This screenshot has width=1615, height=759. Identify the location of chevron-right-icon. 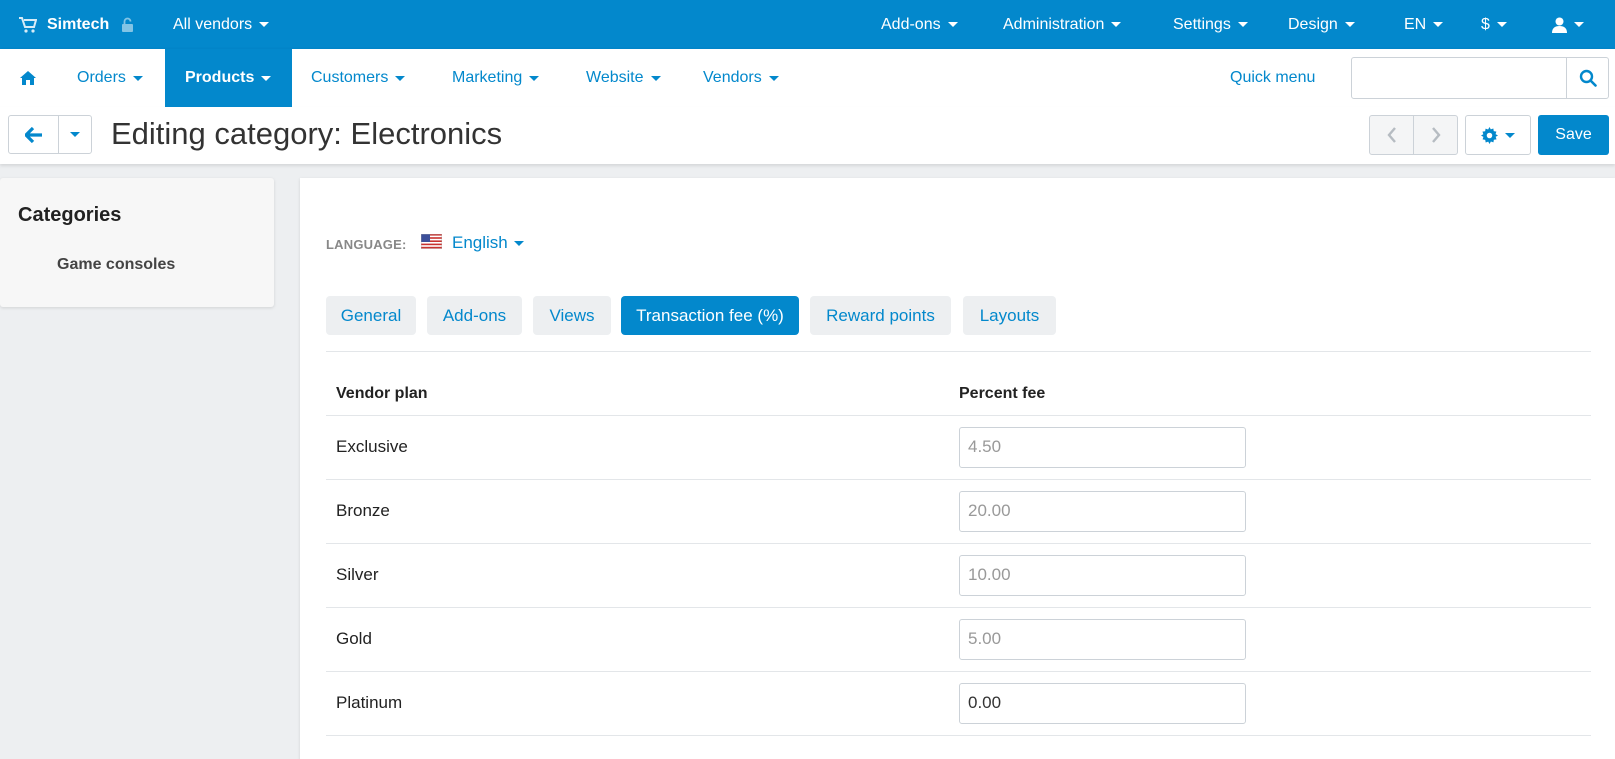
(1436, 135).